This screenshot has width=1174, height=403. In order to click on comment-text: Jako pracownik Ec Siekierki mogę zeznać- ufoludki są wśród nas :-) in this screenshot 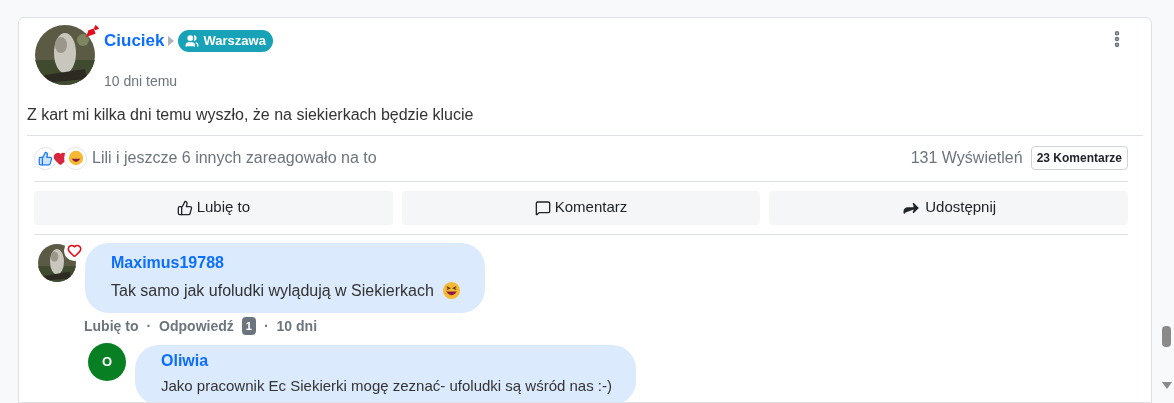, I will do `click(387, 385)`.